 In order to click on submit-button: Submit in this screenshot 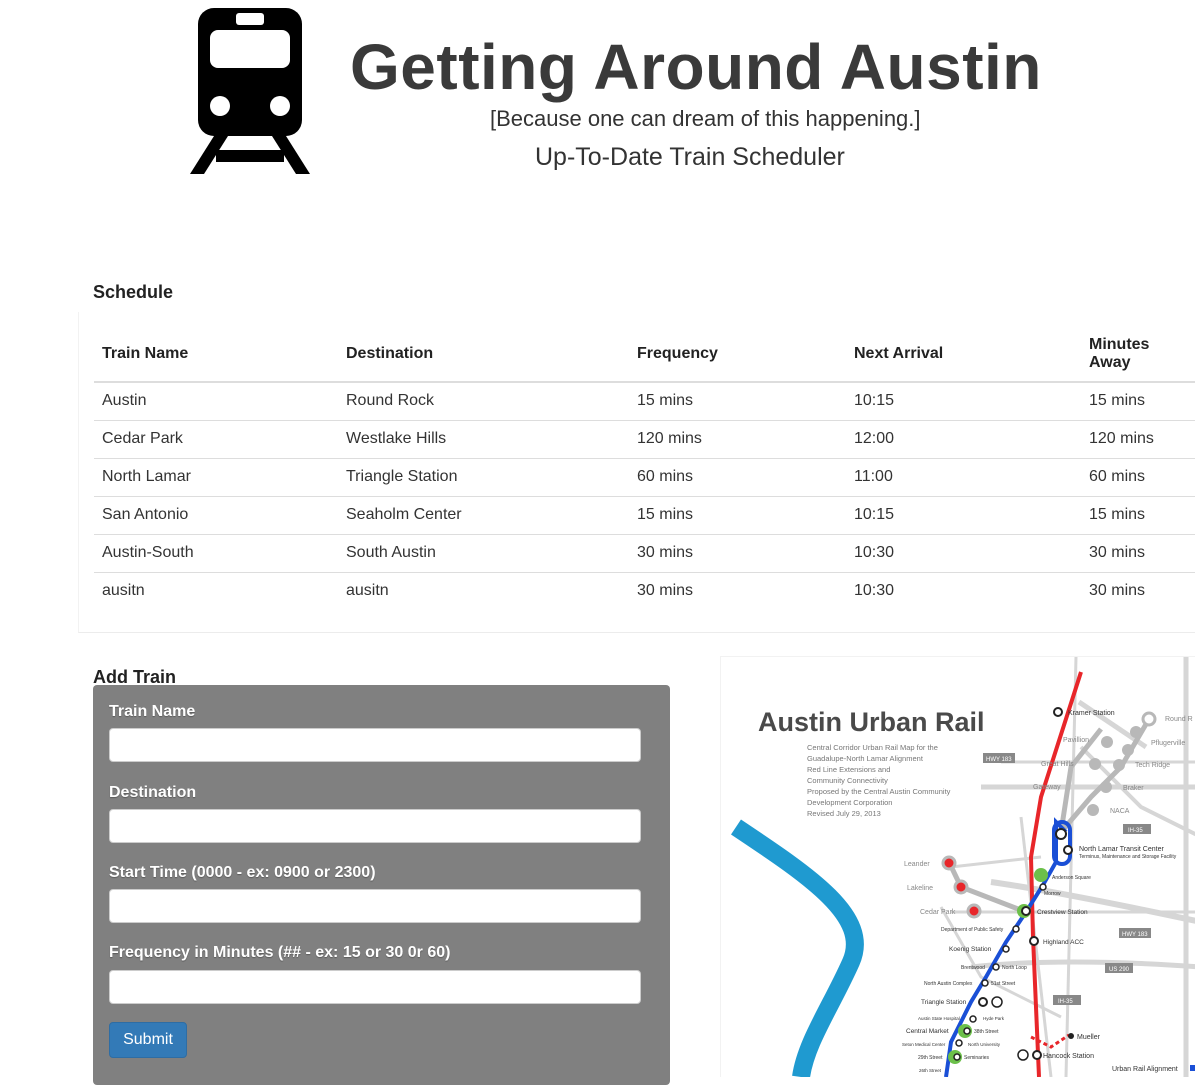, I will do `click(148, 1040)`.